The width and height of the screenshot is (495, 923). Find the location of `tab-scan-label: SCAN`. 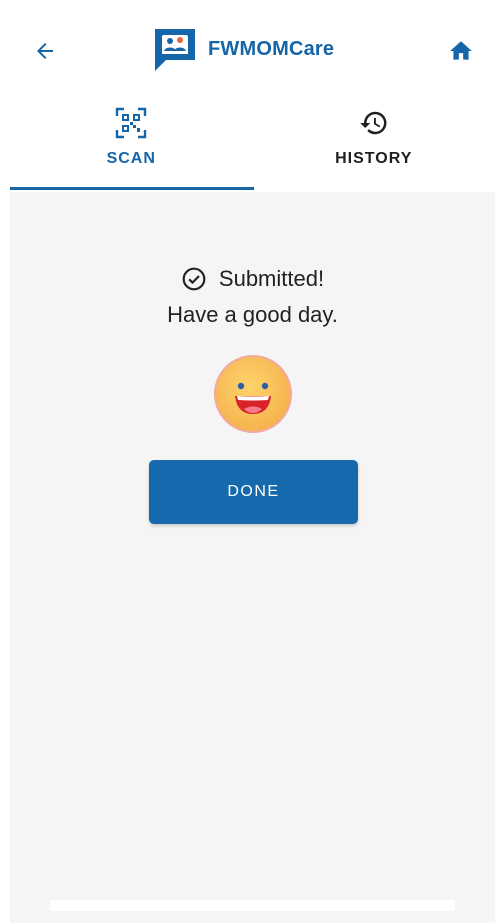

tab-scan-label: SCAN is located at coordinates (131, 158).